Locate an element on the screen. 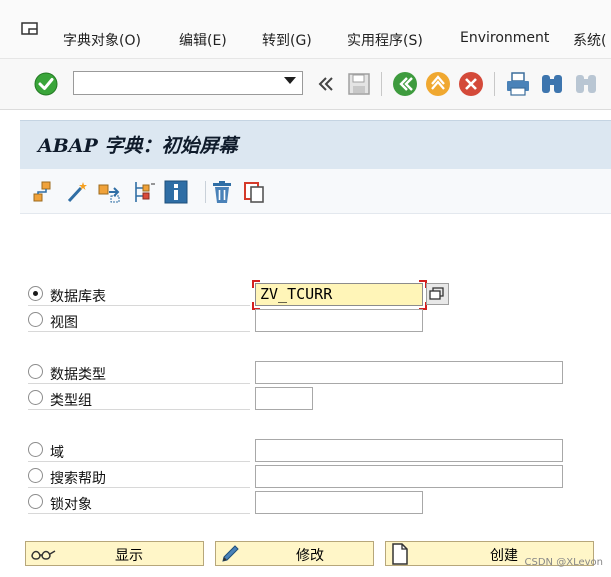 The height and width of the screenshot is (577, 611). label-view: 视图 is located at coordinates (64, 323).